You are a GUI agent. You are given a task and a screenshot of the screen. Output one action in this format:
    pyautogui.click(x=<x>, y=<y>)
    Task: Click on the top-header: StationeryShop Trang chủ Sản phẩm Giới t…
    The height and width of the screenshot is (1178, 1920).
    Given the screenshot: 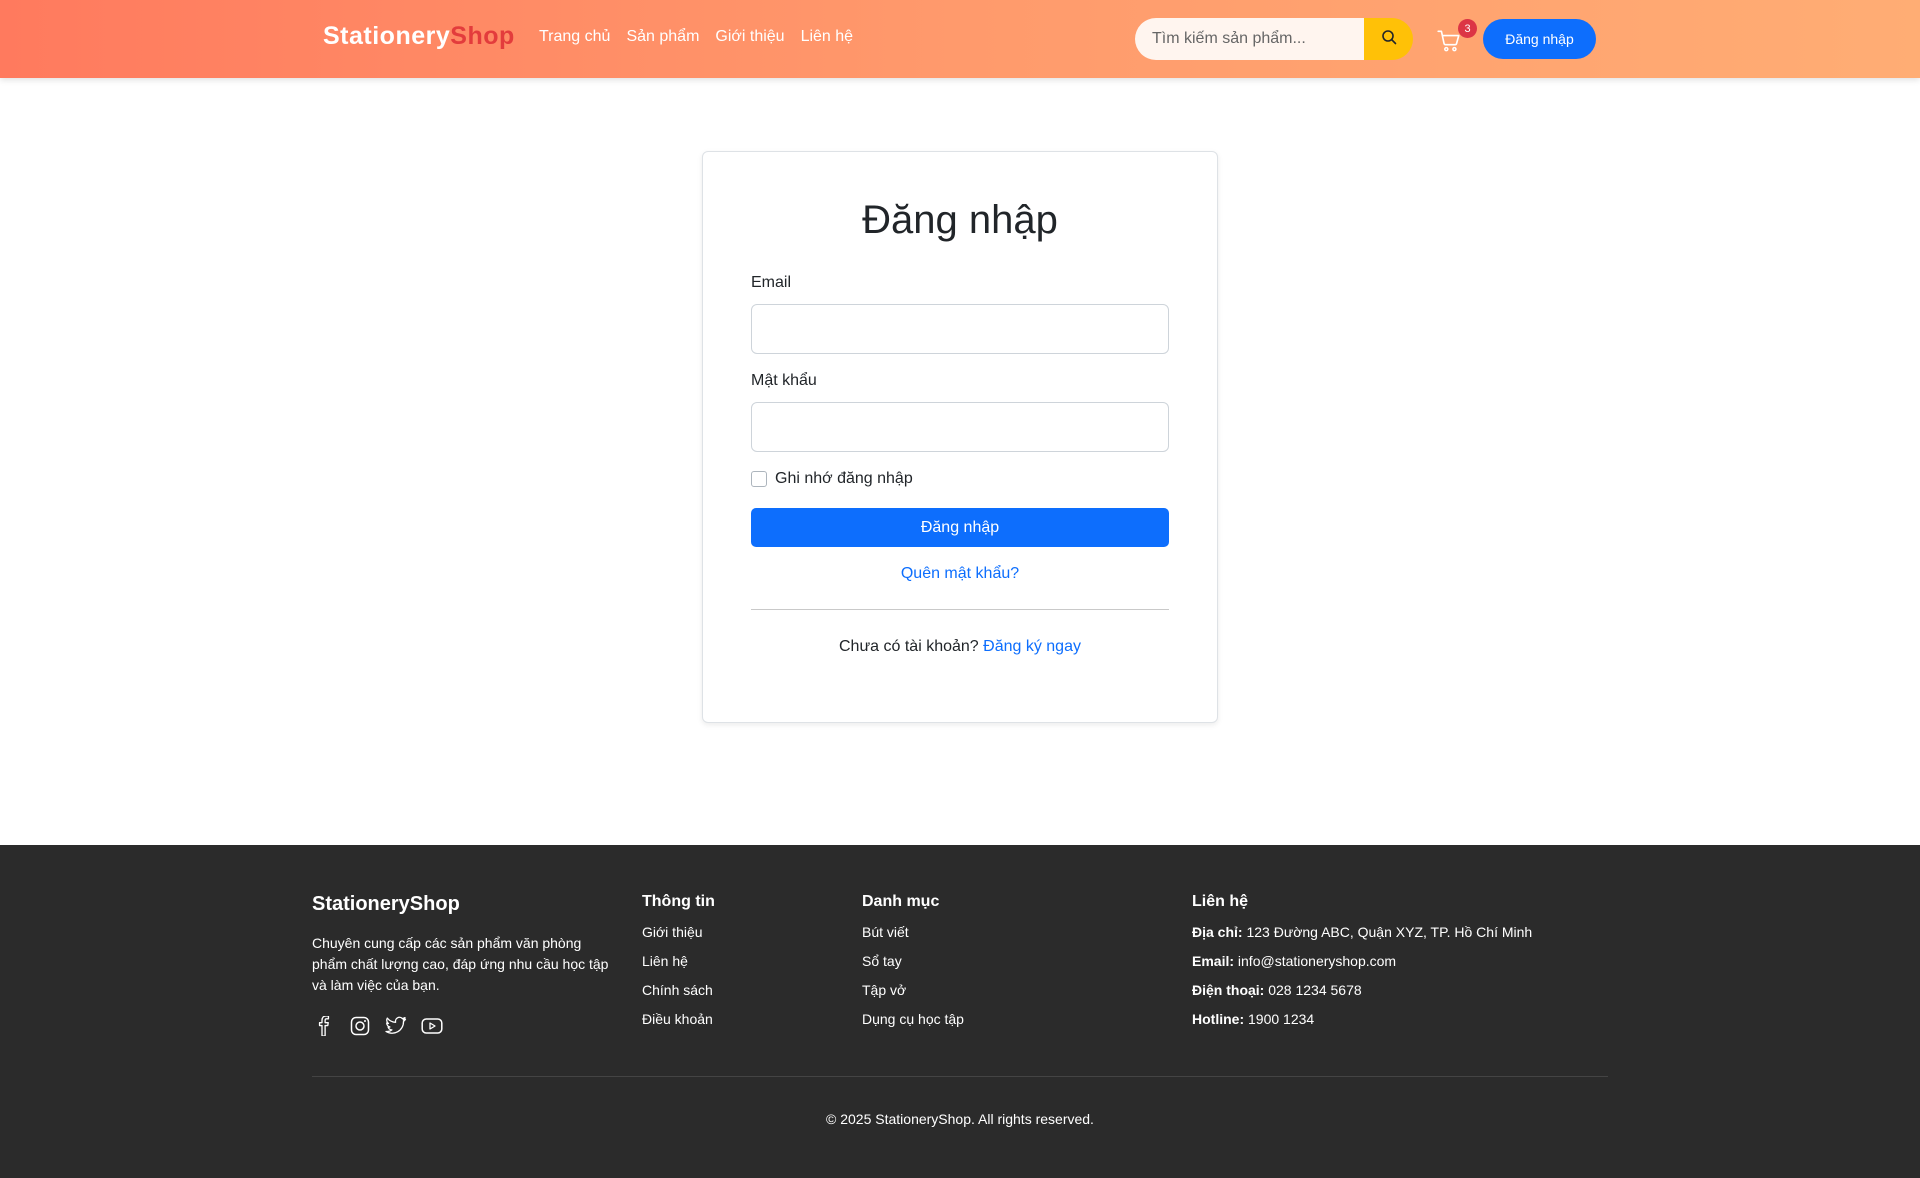 What is the action you would take?
    pyautogui.click(x=960, y=39)
    